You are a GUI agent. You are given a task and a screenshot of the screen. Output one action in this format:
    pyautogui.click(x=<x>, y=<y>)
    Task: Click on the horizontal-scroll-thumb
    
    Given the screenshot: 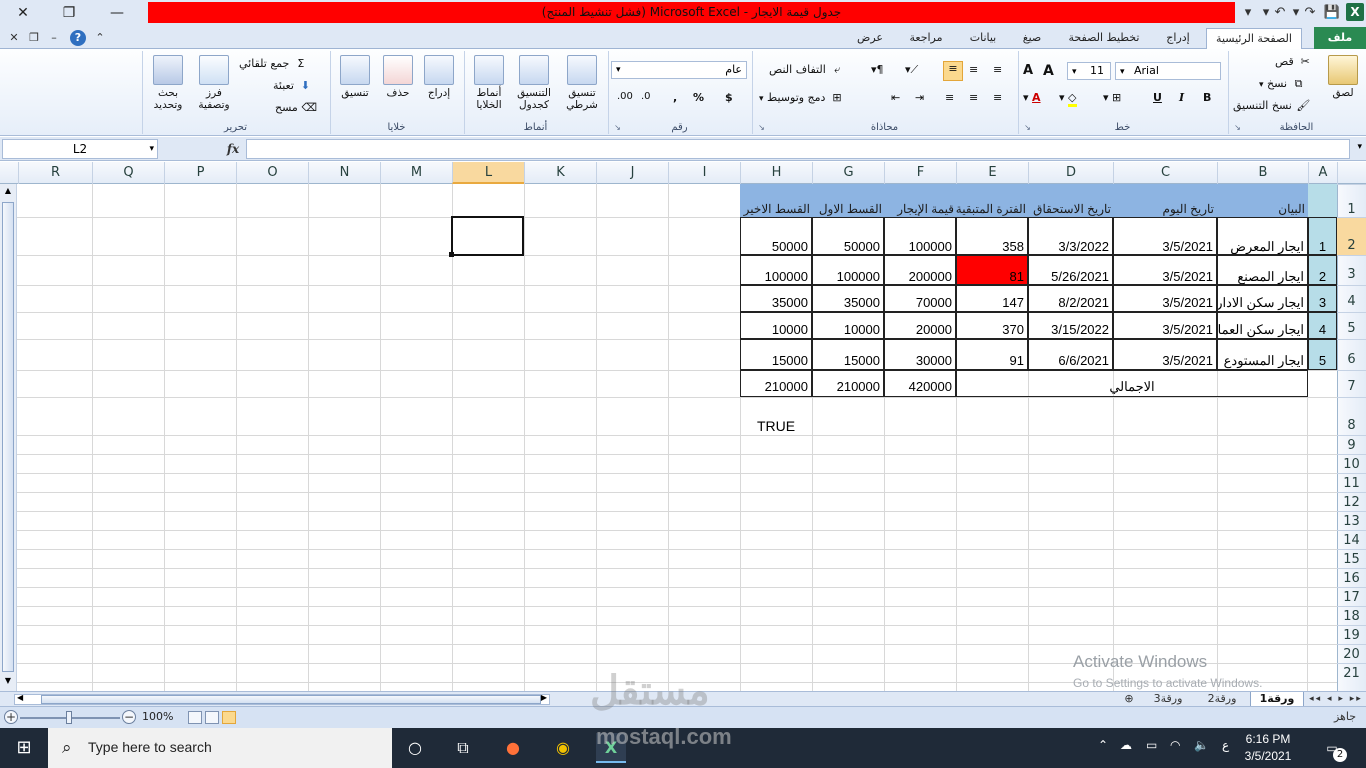 What is the action you would take?
    pyautogui.click(x=291, y=699)
    